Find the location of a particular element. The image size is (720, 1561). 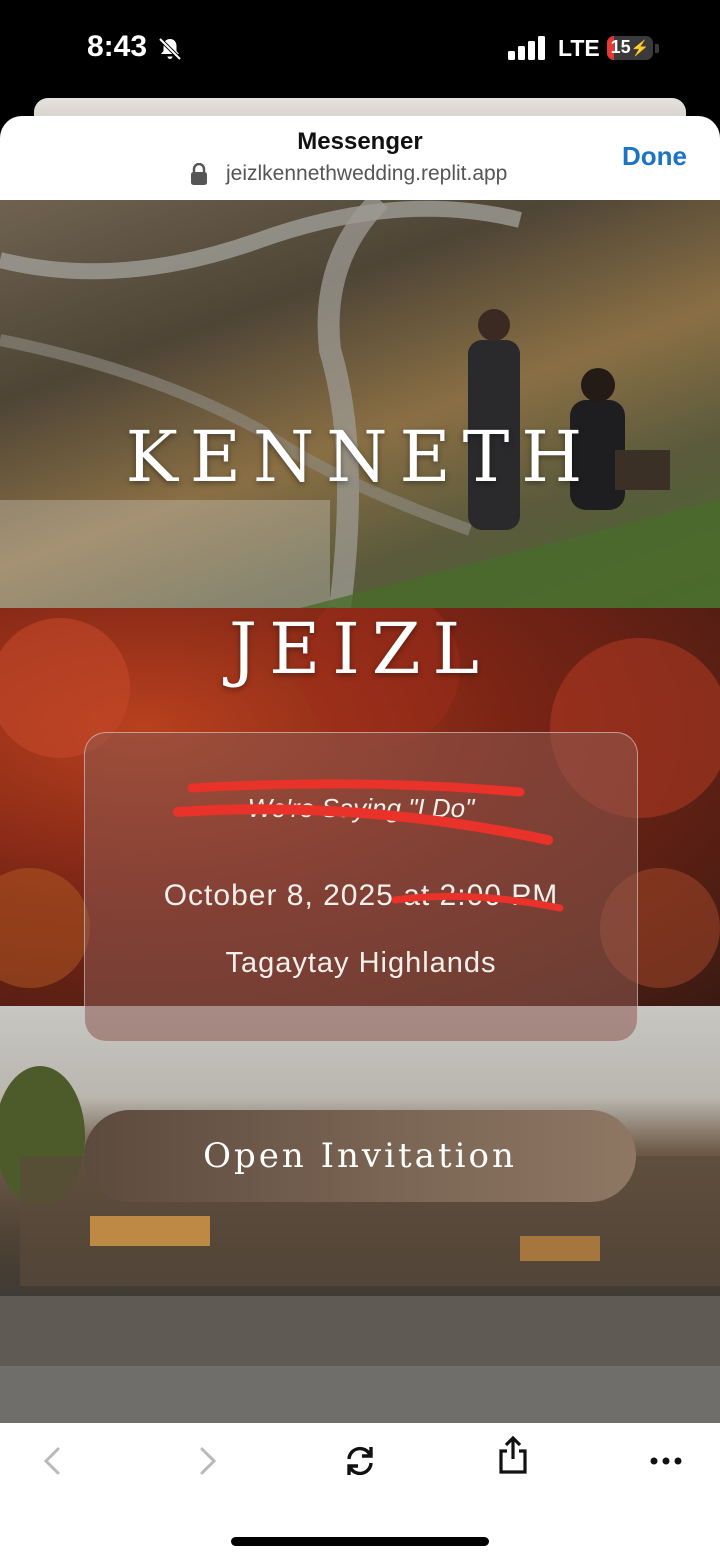

reload-button is located at coordinates (360, 1461).